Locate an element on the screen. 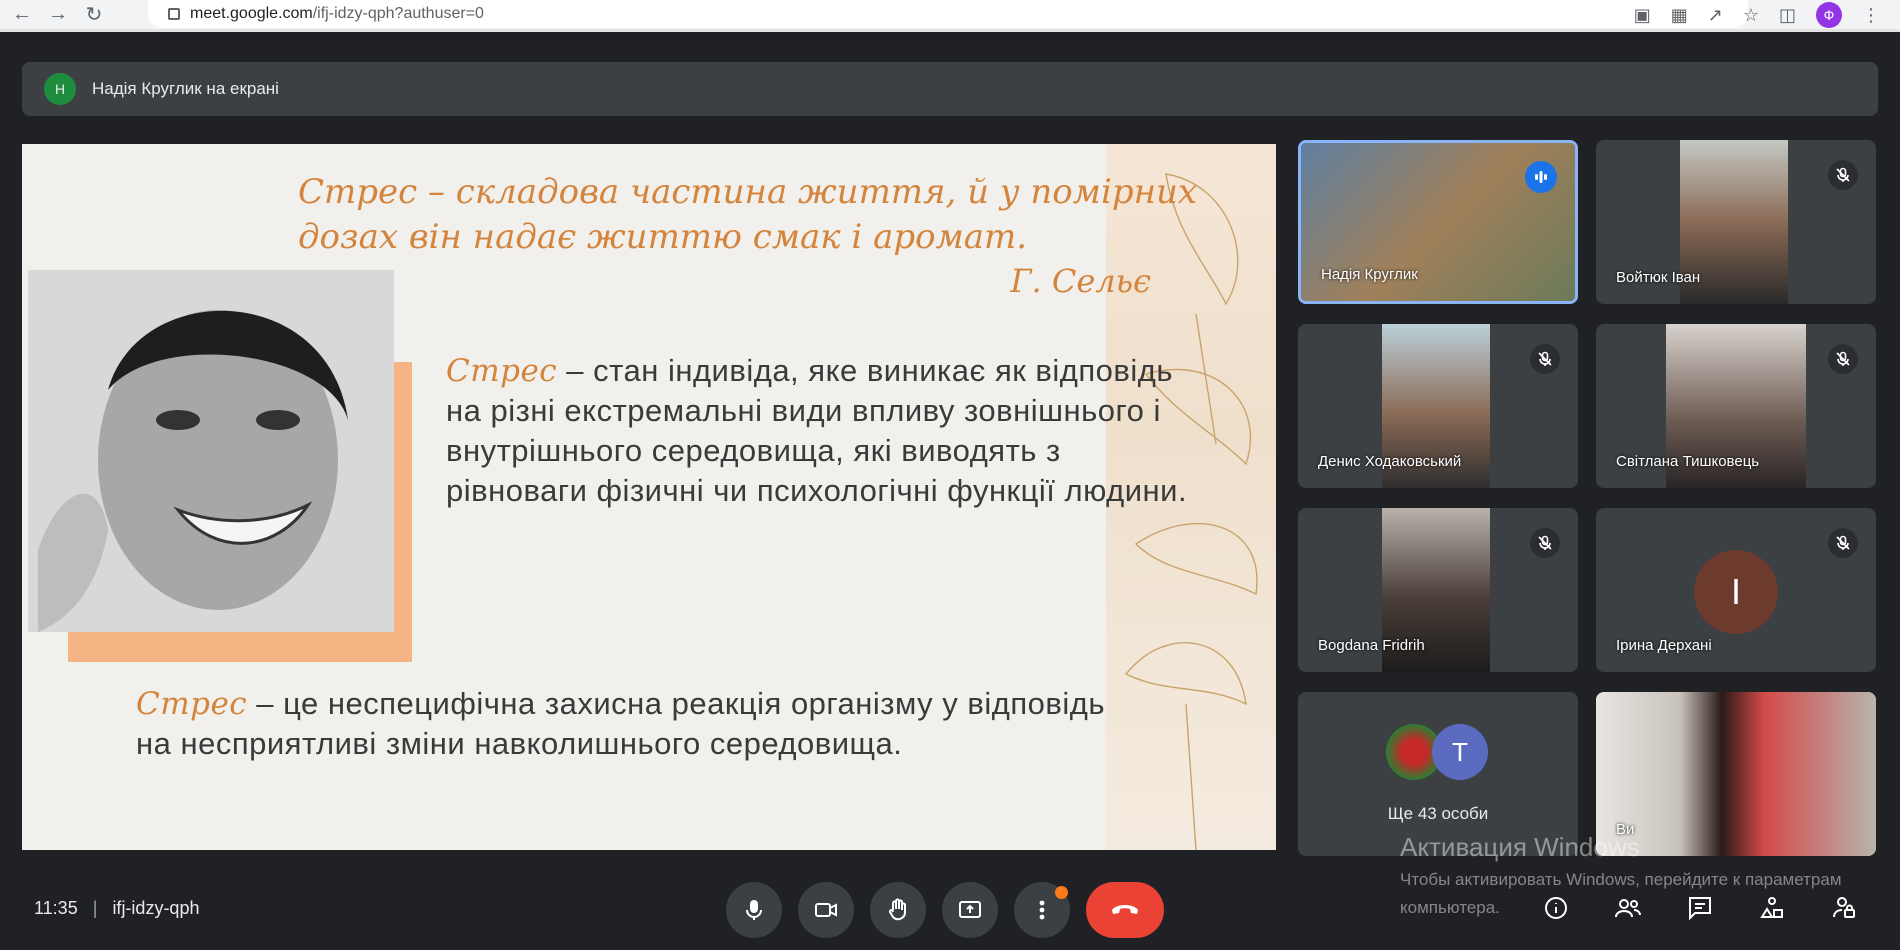  activities-button is located at coordinates (1772, 908).